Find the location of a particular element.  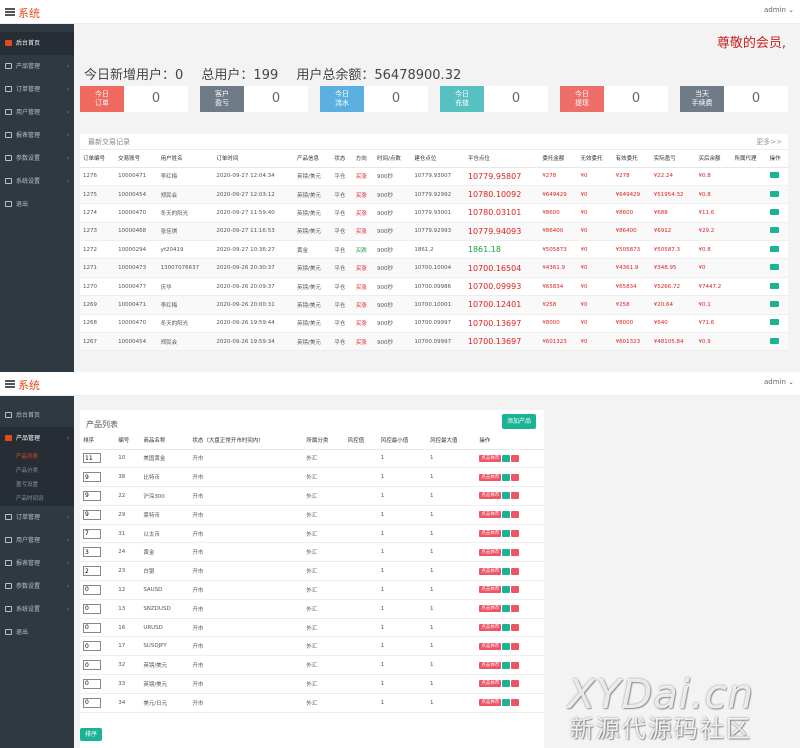

sort-button: 排序 is located at coordinates (91, 734).